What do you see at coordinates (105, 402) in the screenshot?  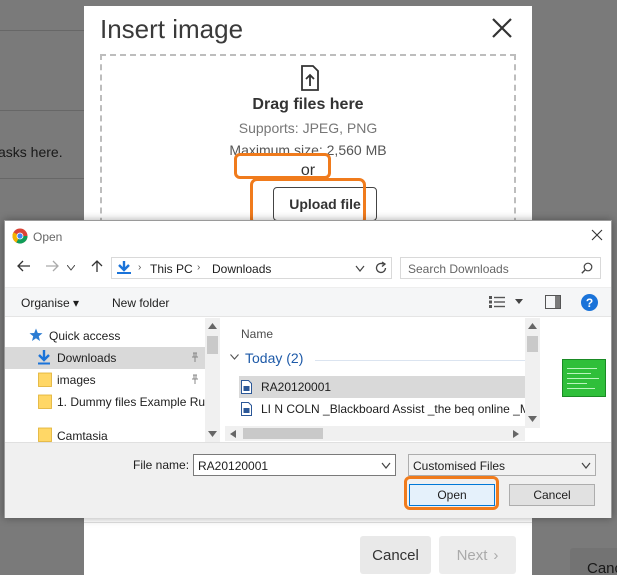 I see `nav-item-dummy-files: 1. Dummy files Example Rul` at bounding box center [105, 402].